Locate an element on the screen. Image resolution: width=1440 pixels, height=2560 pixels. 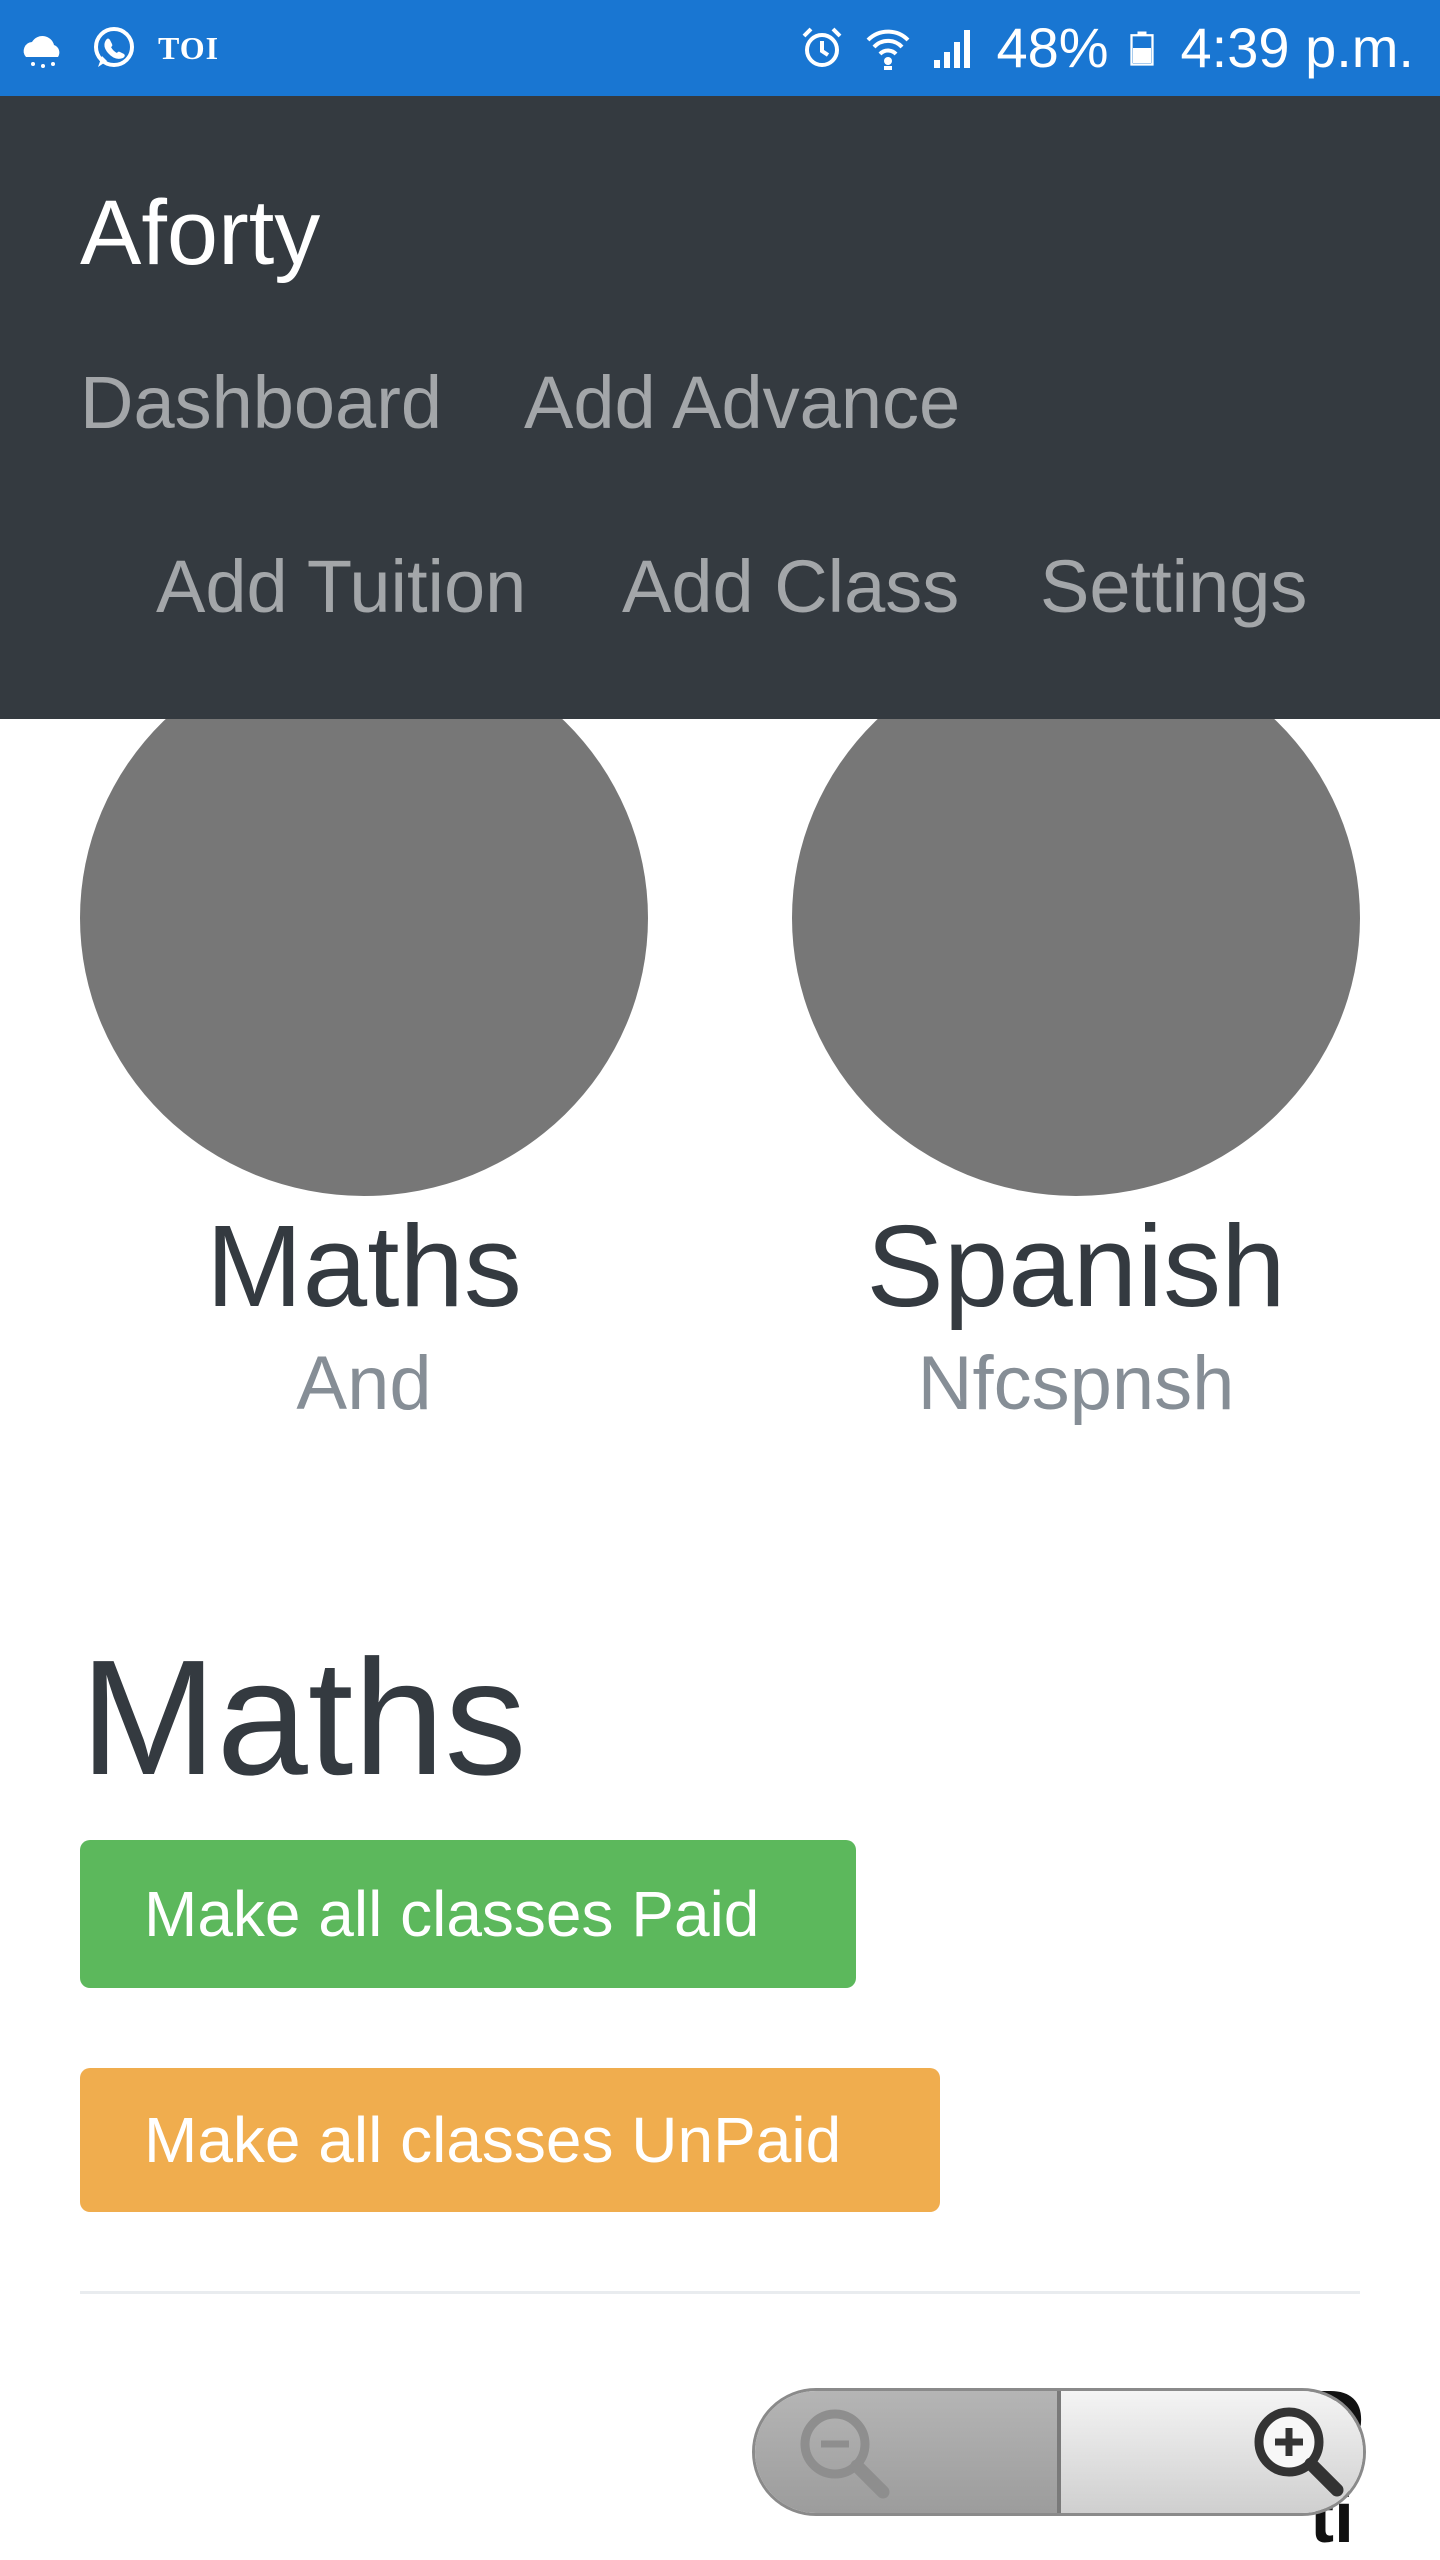
zoom-control is located at coordinates (1059, 2452).